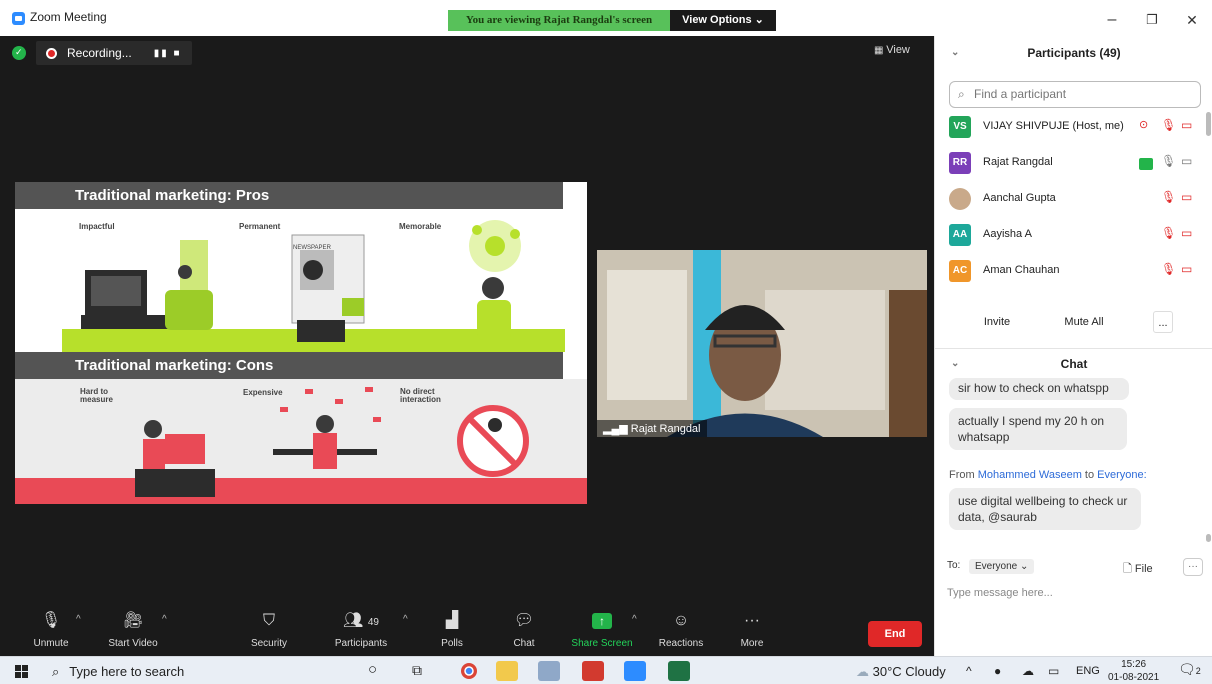  Describe the element at coordinates (164, 619) in the screenshot. I see `video-options-caret: ^` at that location.